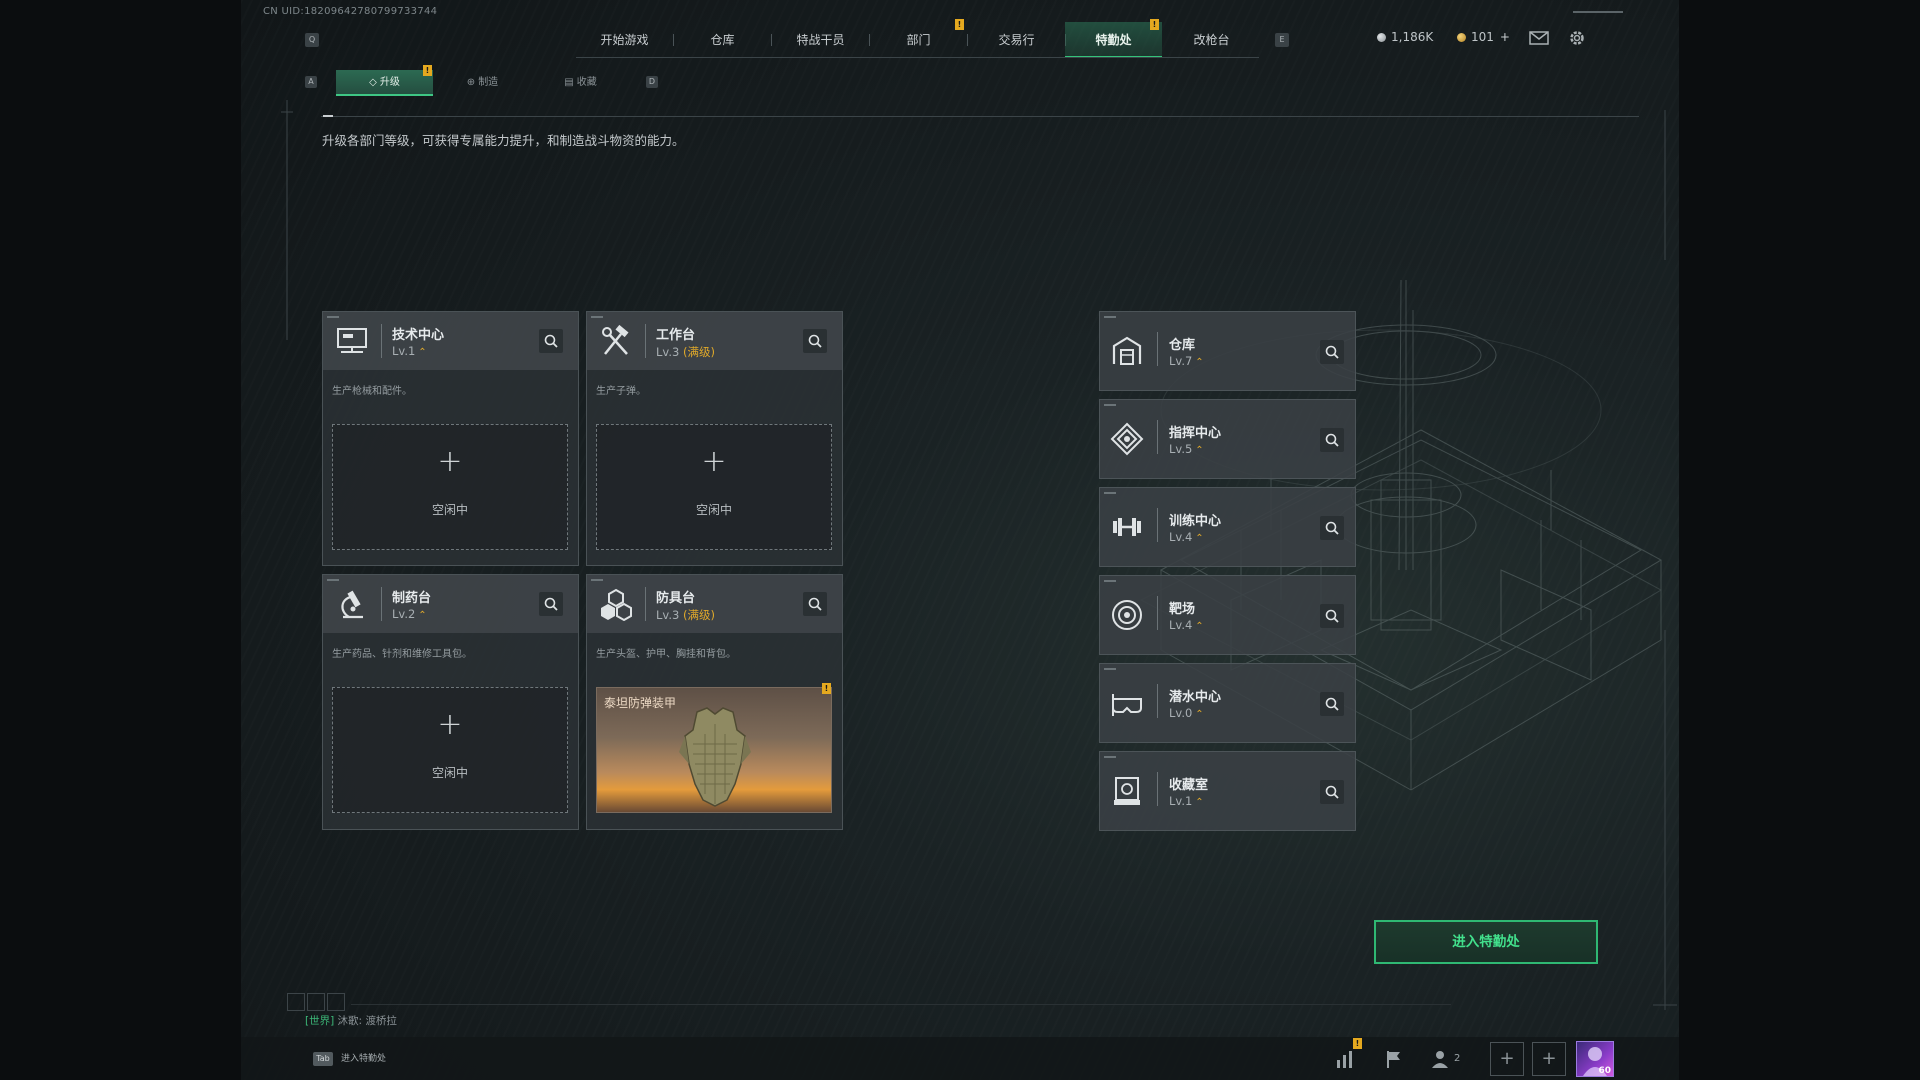 Image resolution: width=1920 pixels, height=1080 pixels. What do you see at coordinates (311, 82) in the screenshot?
I see `subnav-prev-key: A` at bounding box center [311, 82].